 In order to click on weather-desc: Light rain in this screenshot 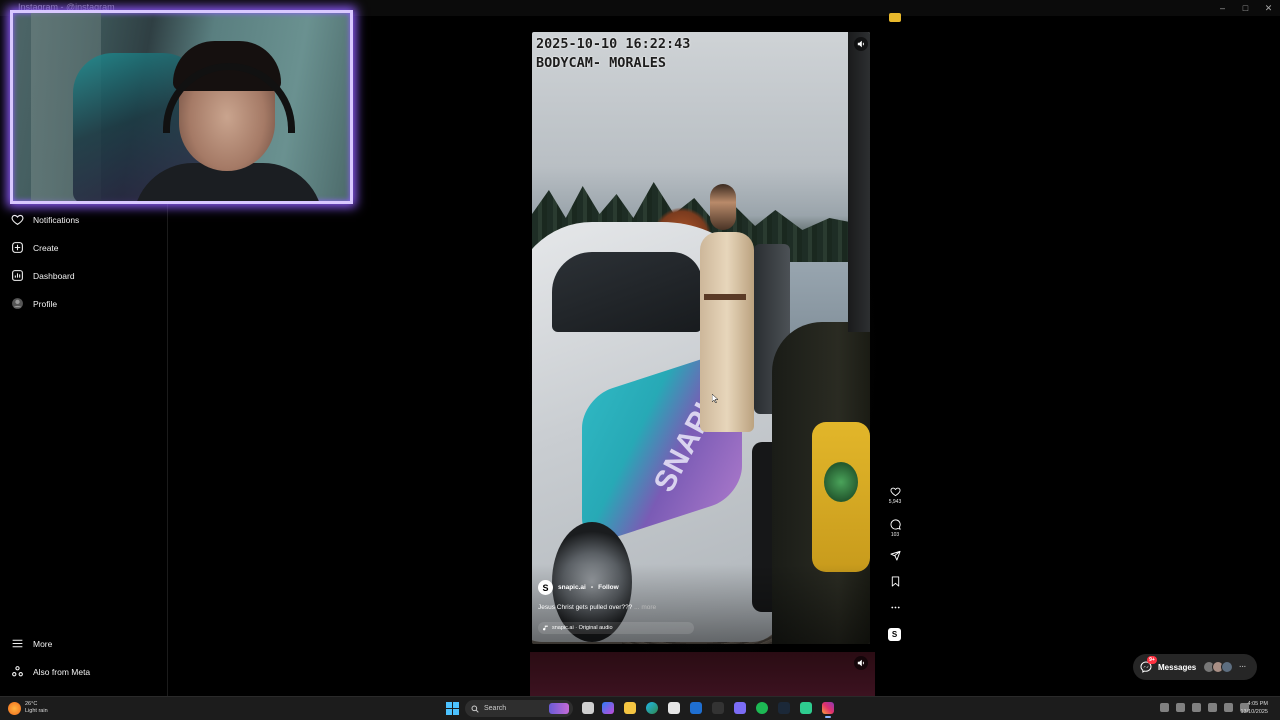, I will do `click(36, 711)`.